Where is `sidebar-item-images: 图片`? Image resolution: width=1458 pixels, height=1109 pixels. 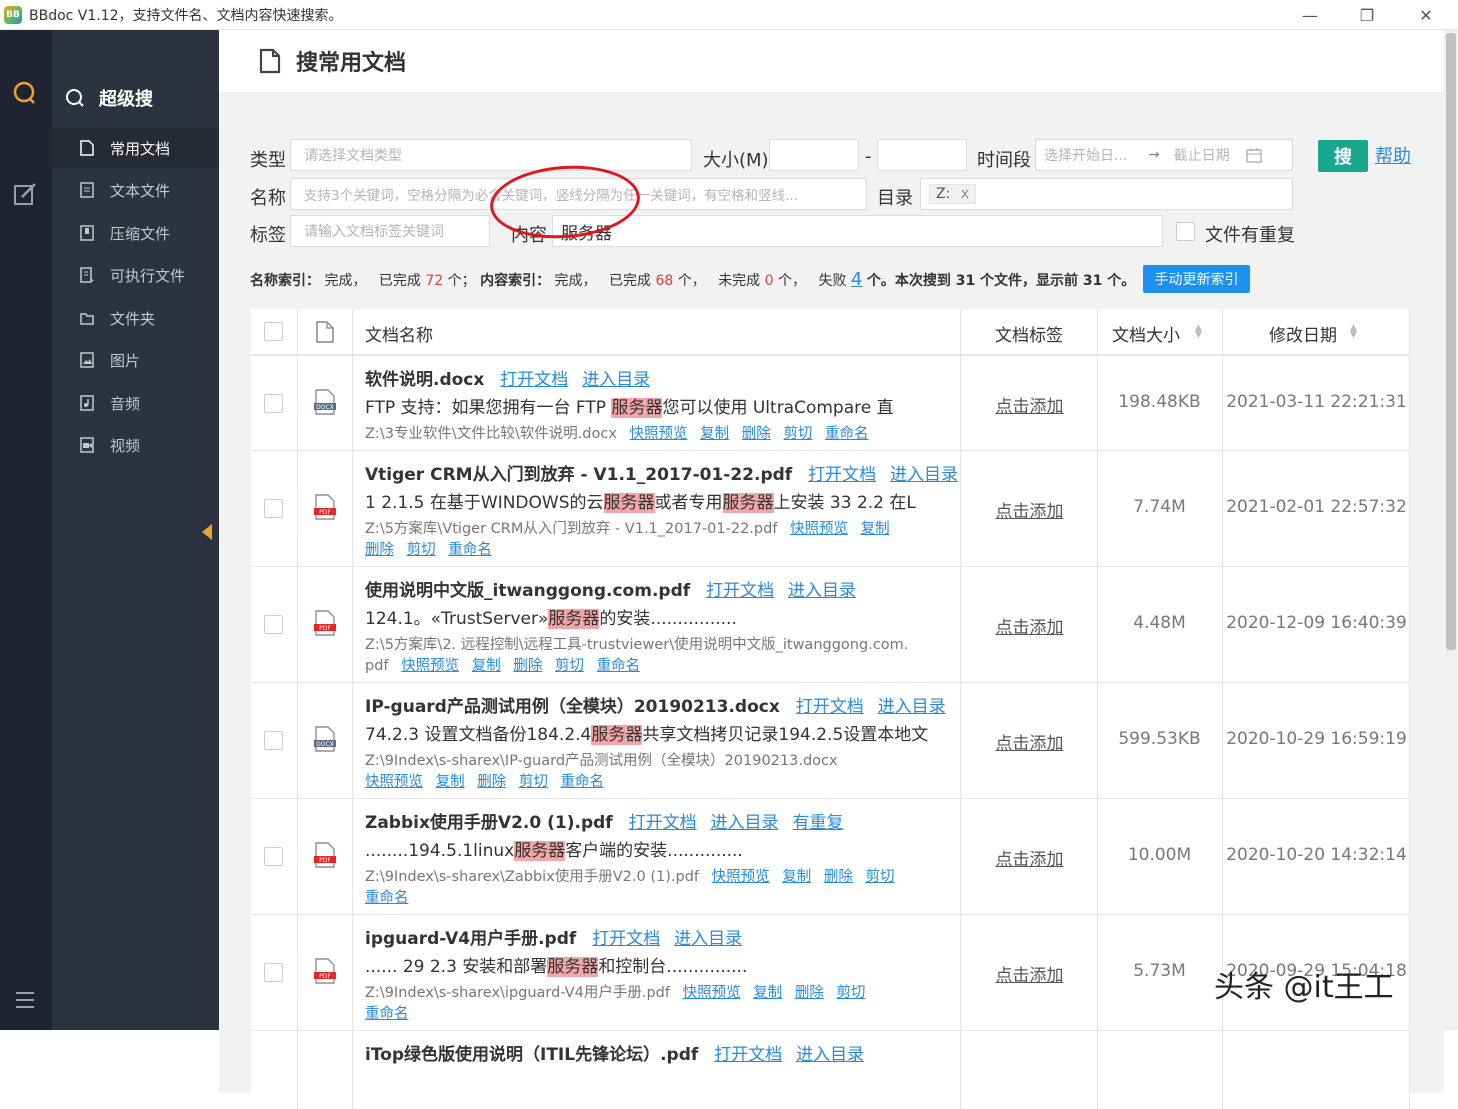
sidebar-item-images: 图片 is located at coordinates (135, 360).